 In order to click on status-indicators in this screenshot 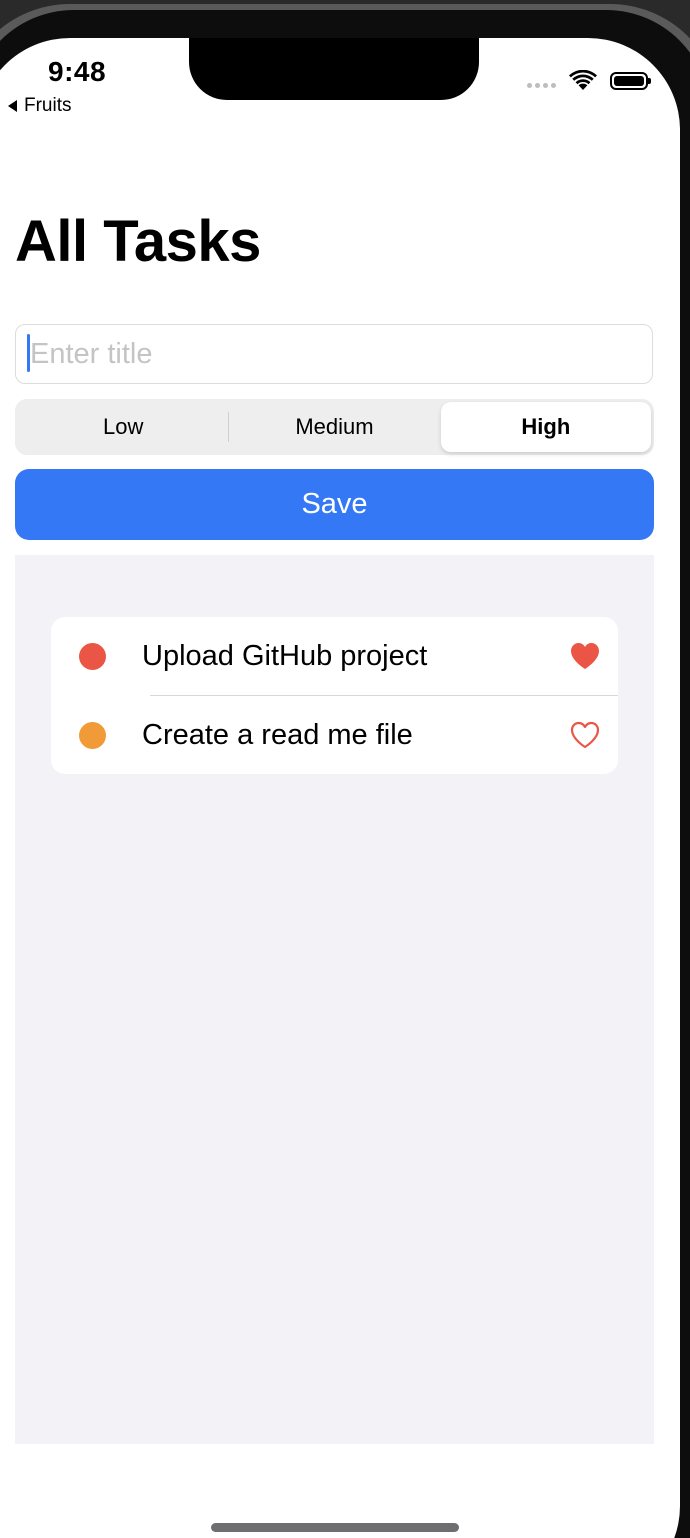, I will do `click(589, 81)`.